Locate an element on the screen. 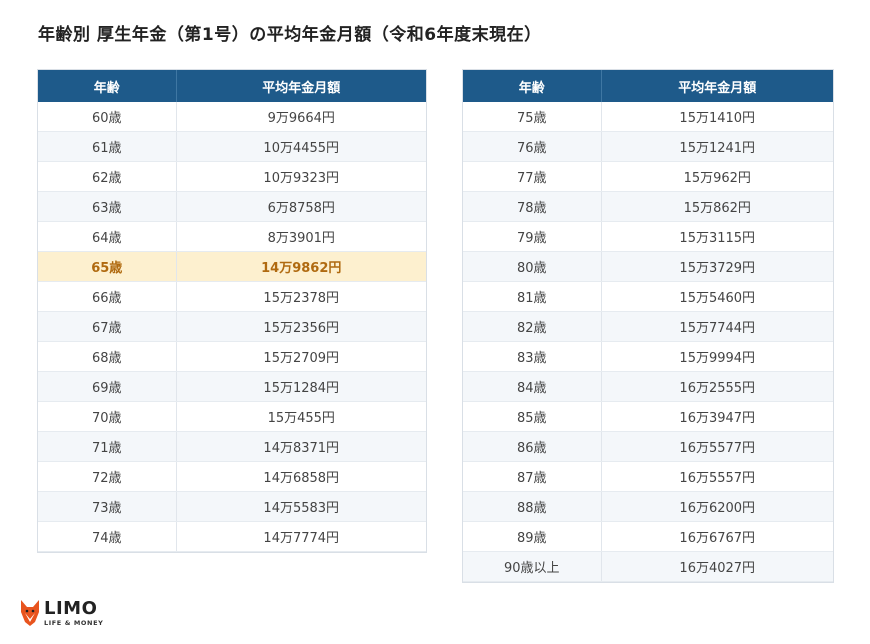 The width and height of the screenshot is (870, 644). page-title: 年齢別 厚生年金（第1号）の平均年金月額（令和6年度末現在） is located at coordinates (290, 35).